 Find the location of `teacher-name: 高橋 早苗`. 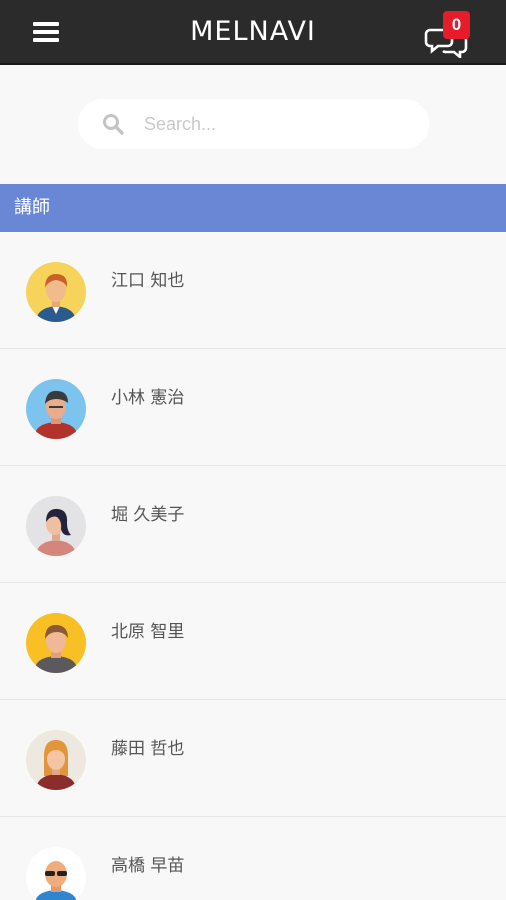

teacher-name: 高橋 早苗 is located at coordinates (148, 866).